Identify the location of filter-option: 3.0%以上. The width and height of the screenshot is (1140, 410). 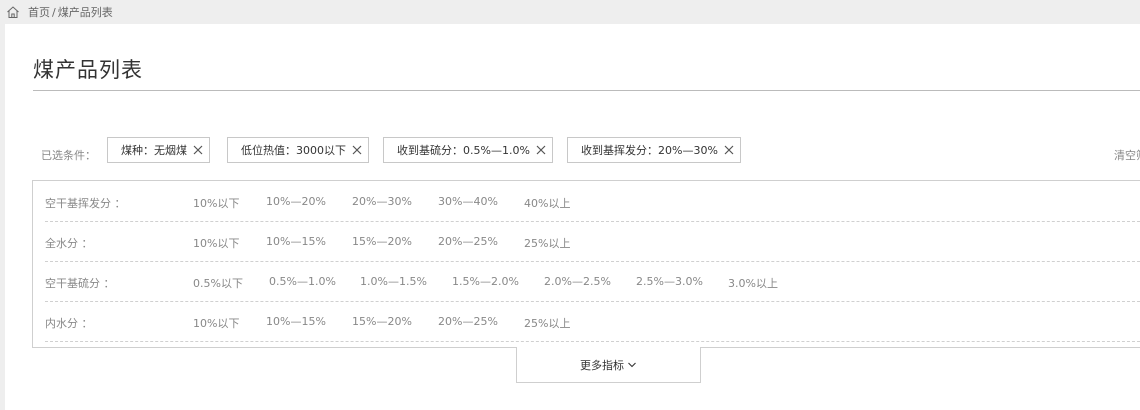
(753, 283).